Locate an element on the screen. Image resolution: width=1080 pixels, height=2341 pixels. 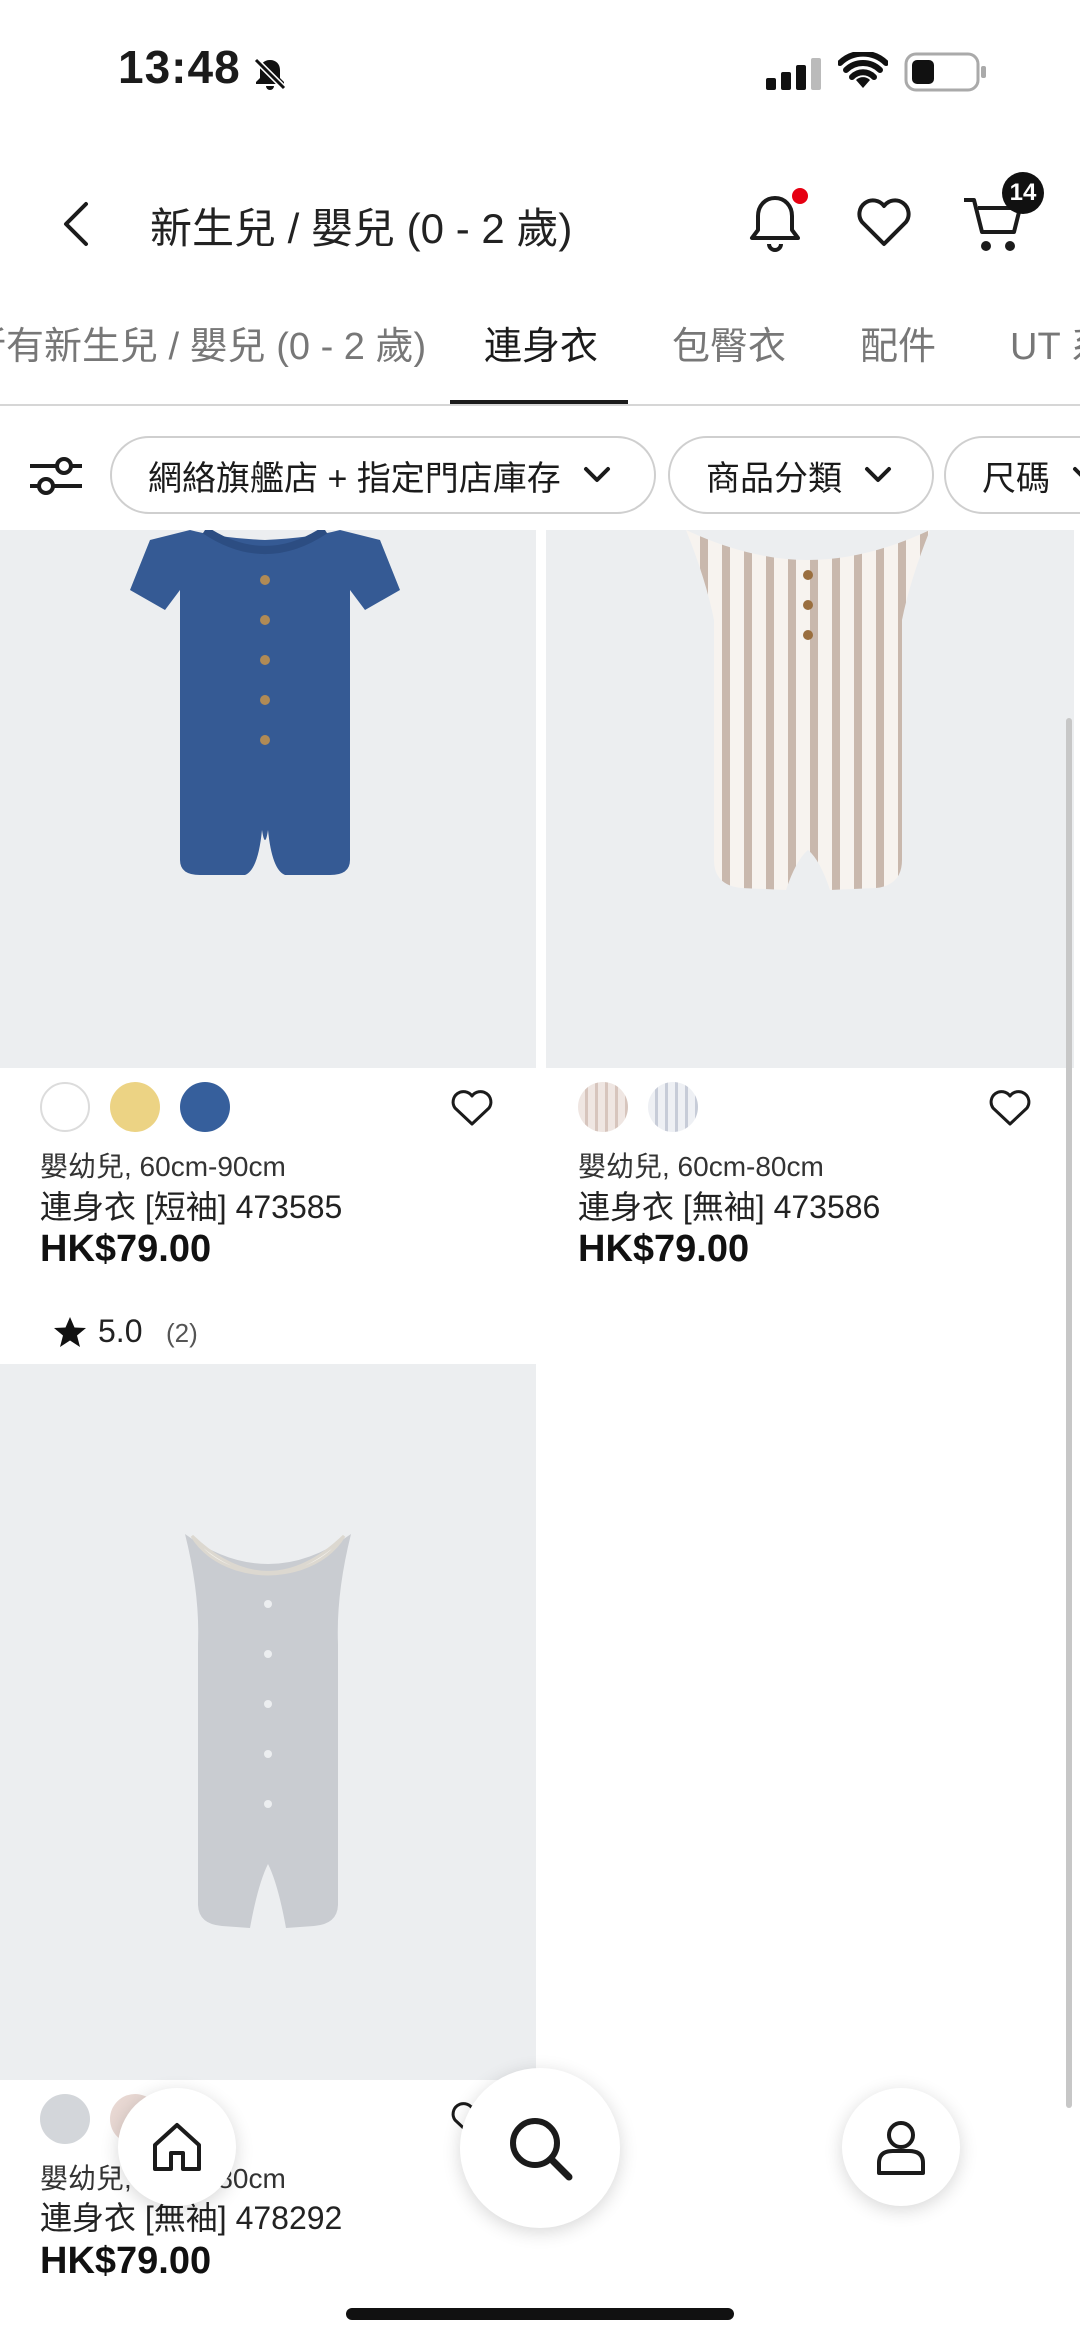
tabs-divider is located at coordinates (540, 405).